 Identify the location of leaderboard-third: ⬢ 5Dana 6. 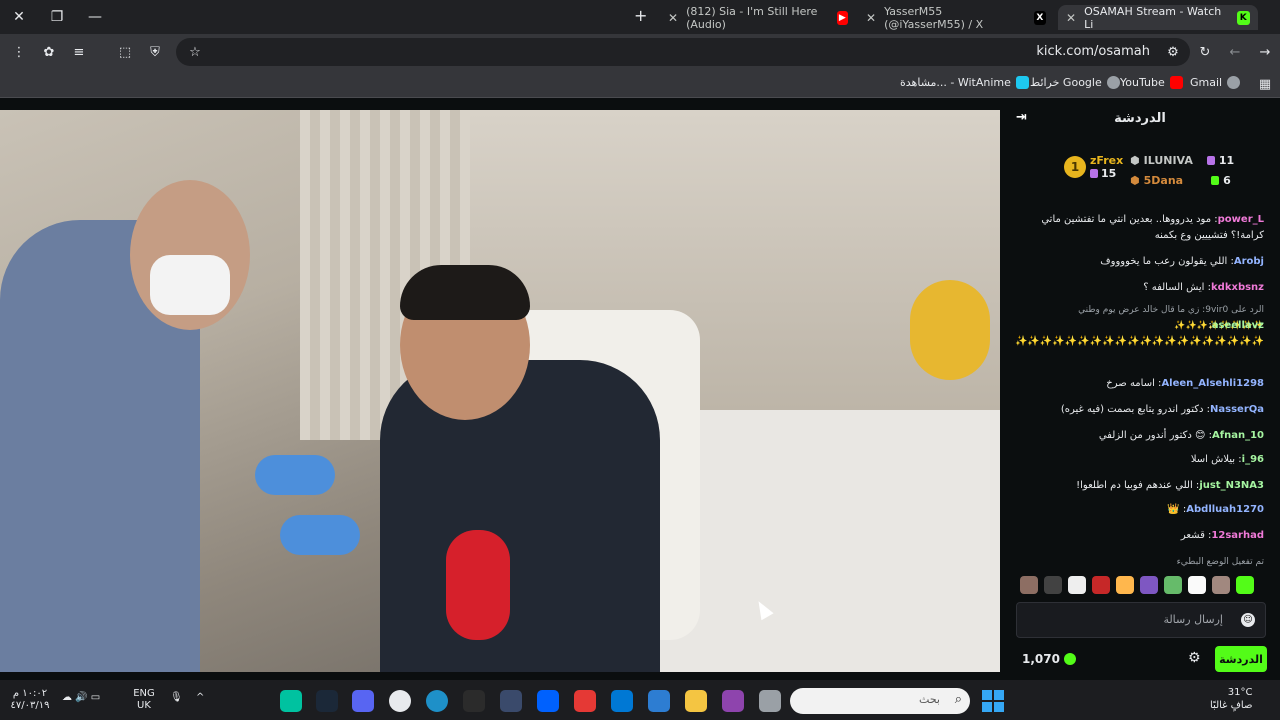
(1180, 180).